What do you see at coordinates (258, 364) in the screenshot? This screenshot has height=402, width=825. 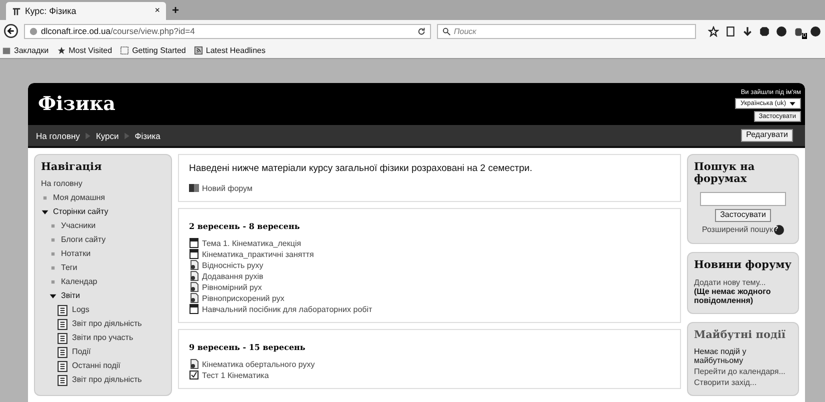 I see `activity-link: Кінематика обертального руху` at bounding box center [258, 364].